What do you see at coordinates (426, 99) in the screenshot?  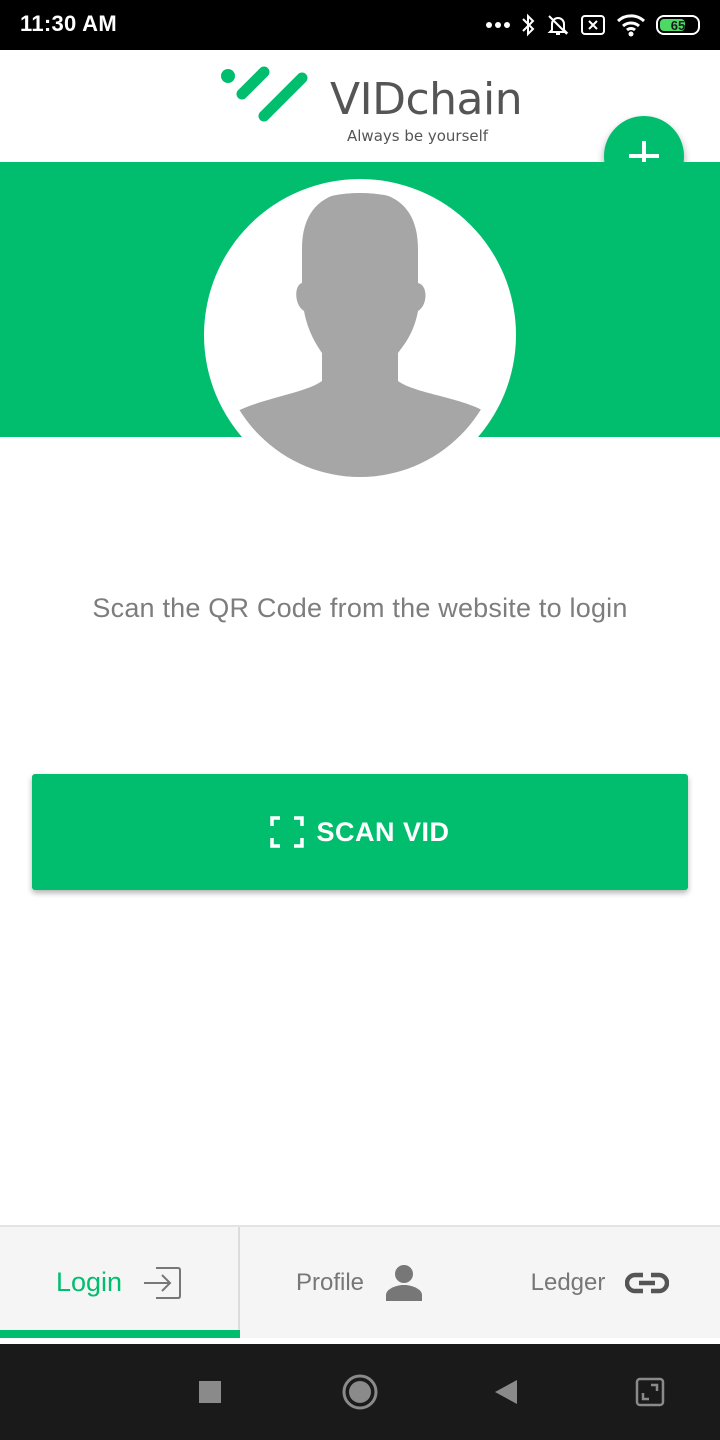 I see `logo-text: VIDchain` at bounding box center [426, 99].